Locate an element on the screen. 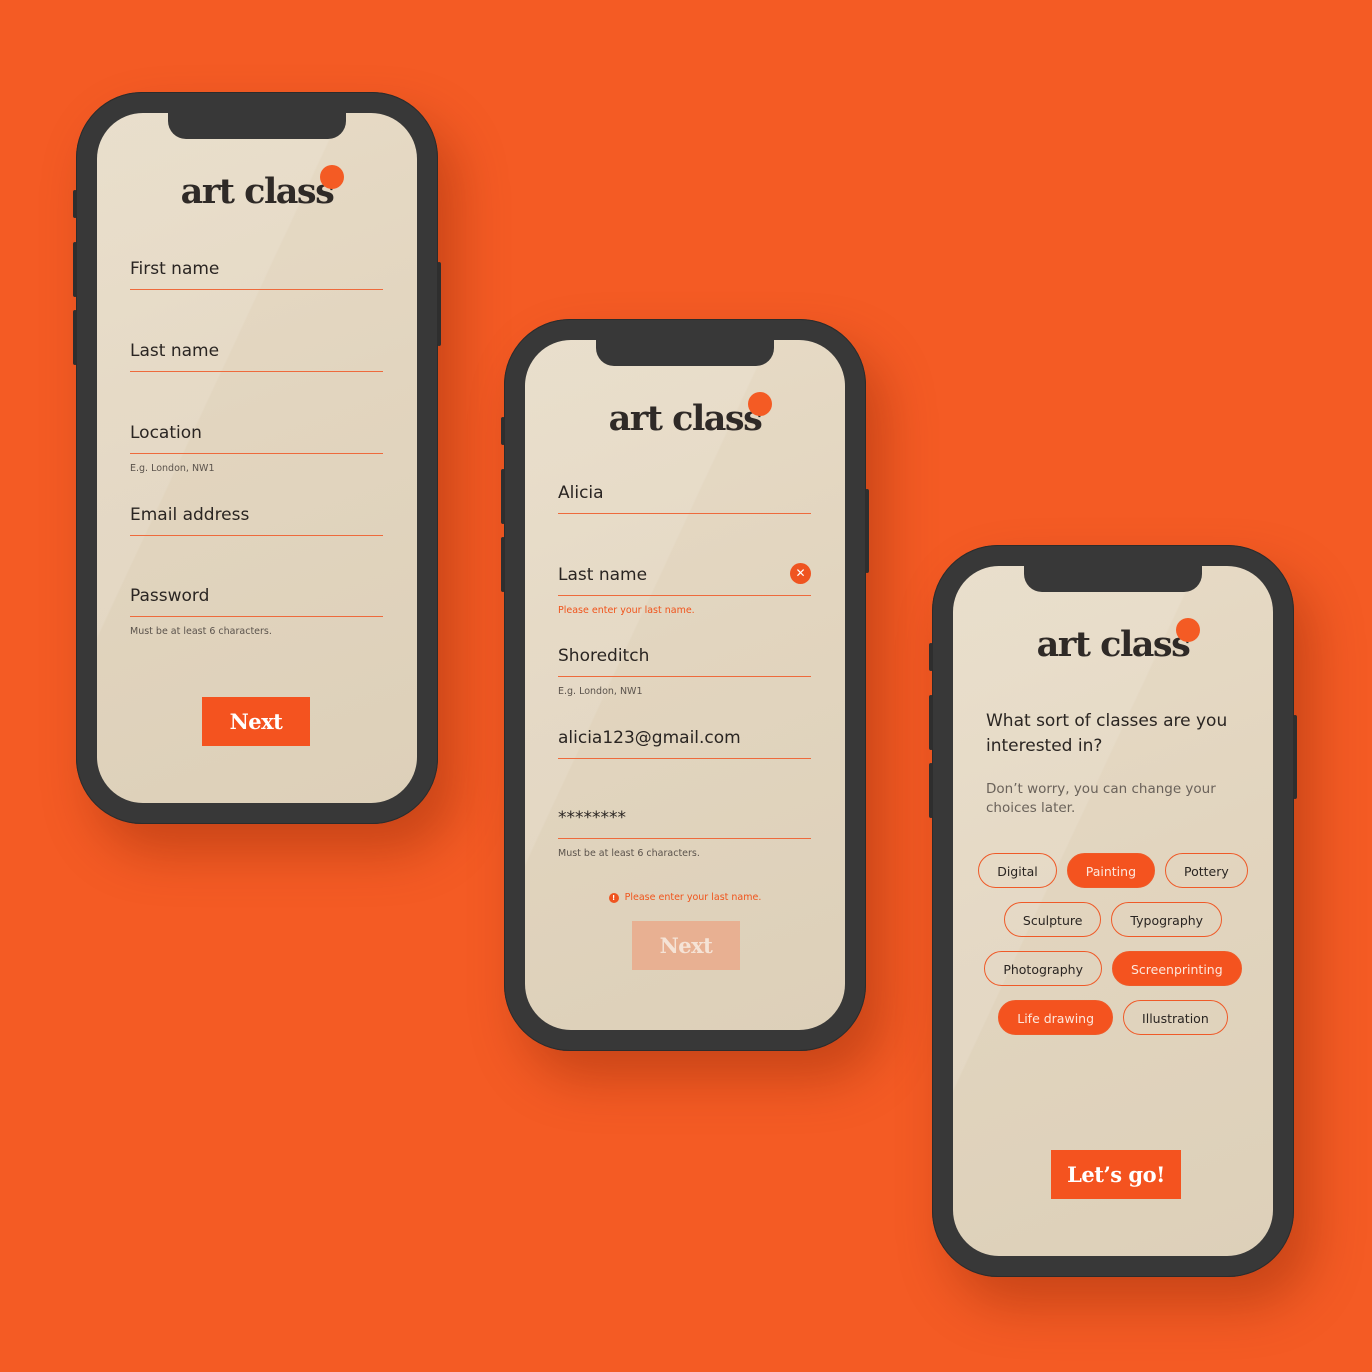 This screenshot has height=1372, width=1372. chip-digital: Digital is located at coordinates (1017, 870).